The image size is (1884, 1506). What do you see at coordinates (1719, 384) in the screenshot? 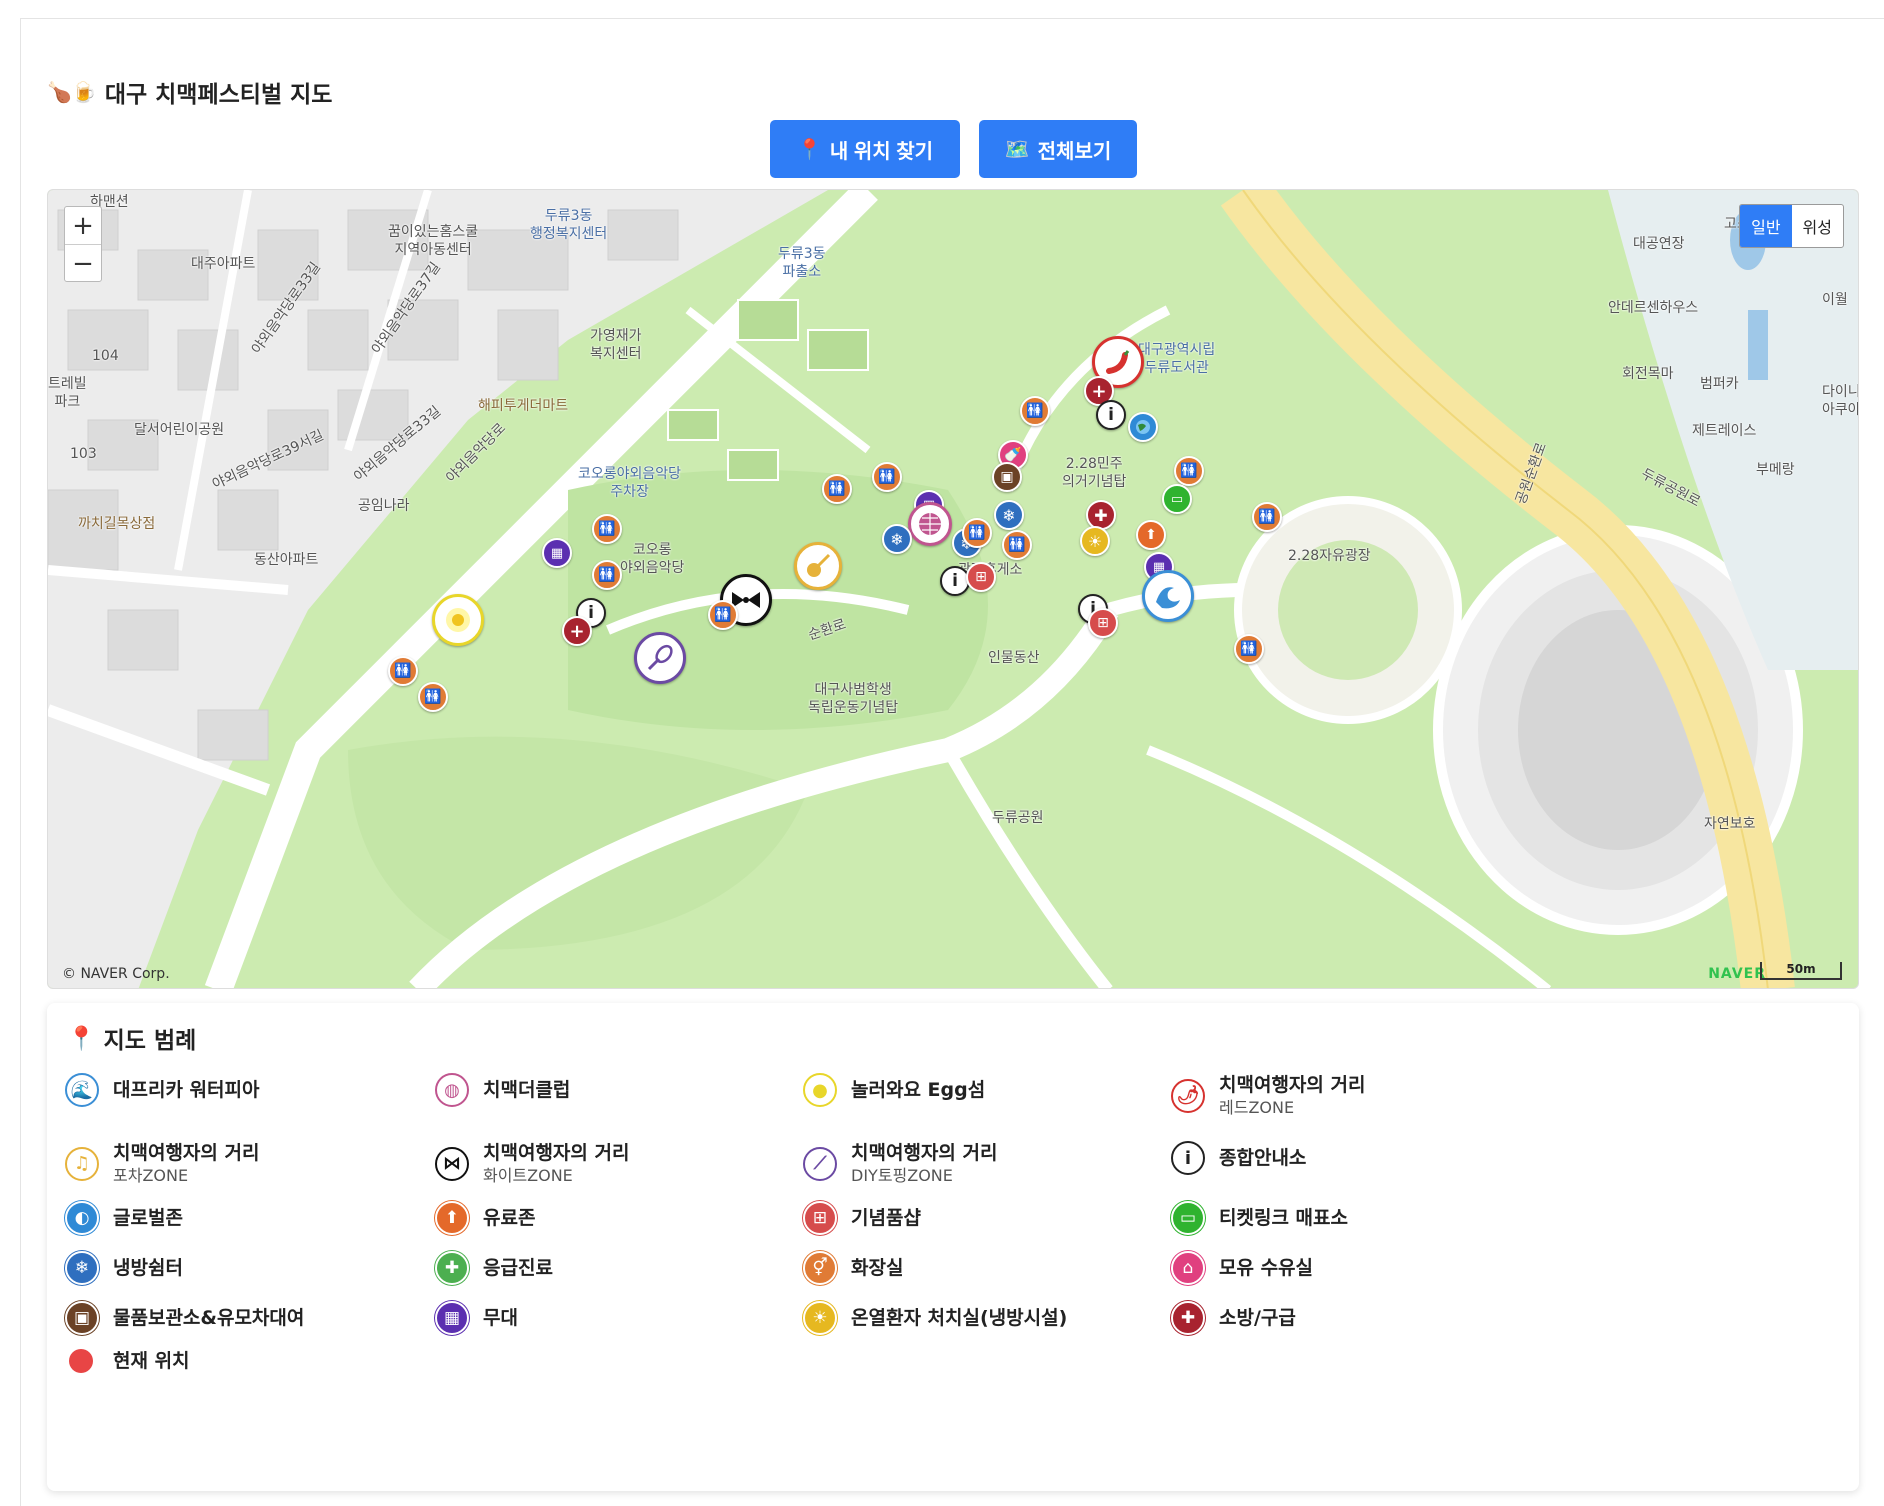
I see `map-label-bumper: 범퍼카` at bounding box center [1719, 384].